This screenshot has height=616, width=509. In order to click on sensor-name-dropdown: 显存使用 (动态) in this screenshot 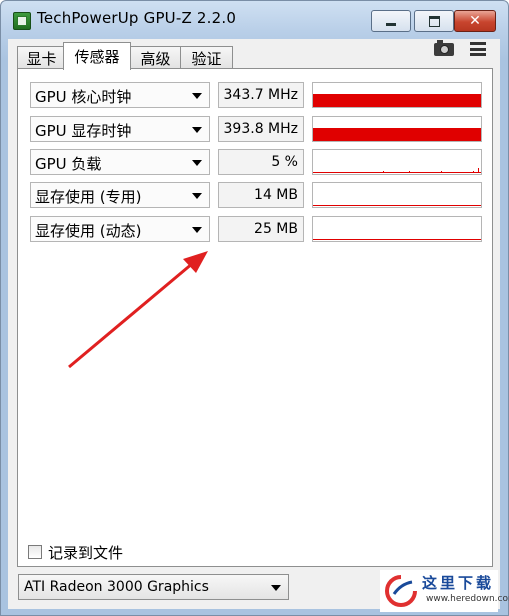, I will do `click(120, 229)`.